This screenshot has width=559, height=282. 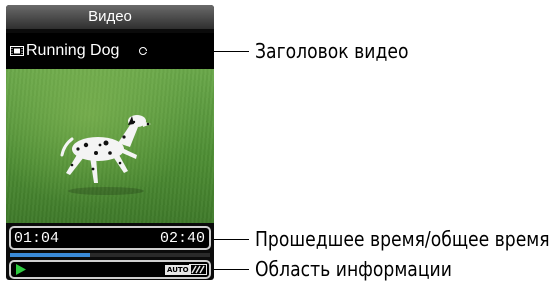 I want to click on screen-header: Видео, so click(x=110, y=17).